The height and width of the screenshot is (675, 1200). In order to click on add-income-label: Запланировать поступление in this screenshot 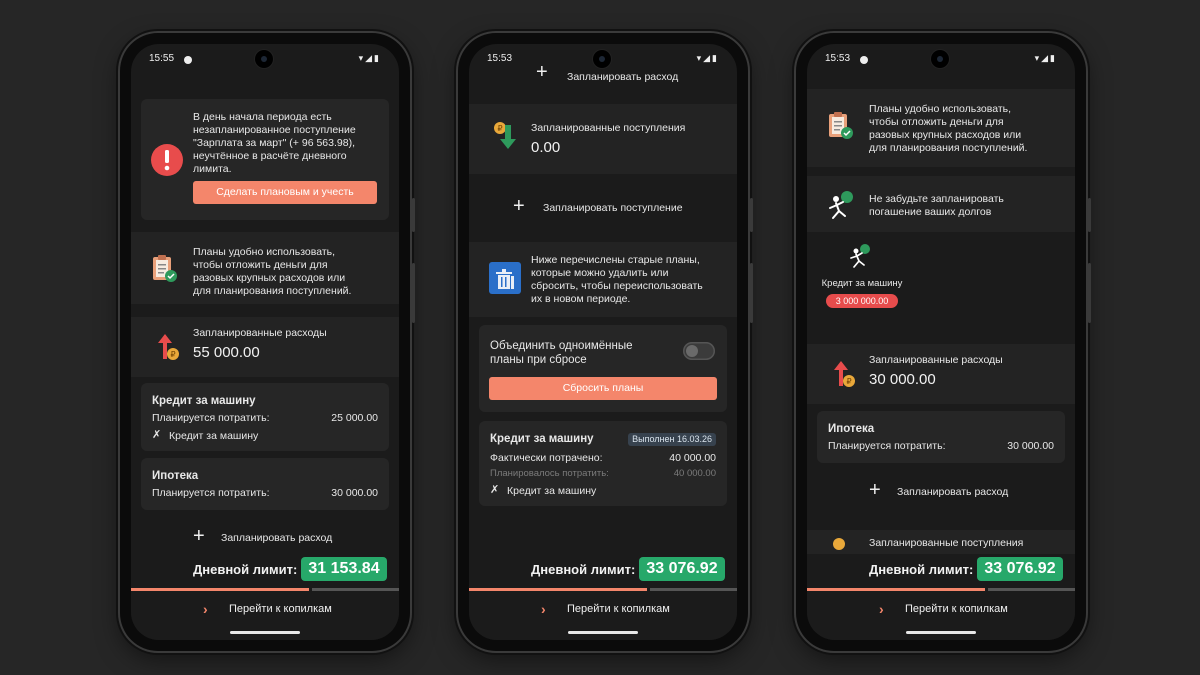, I will do `click(613, 208)`.